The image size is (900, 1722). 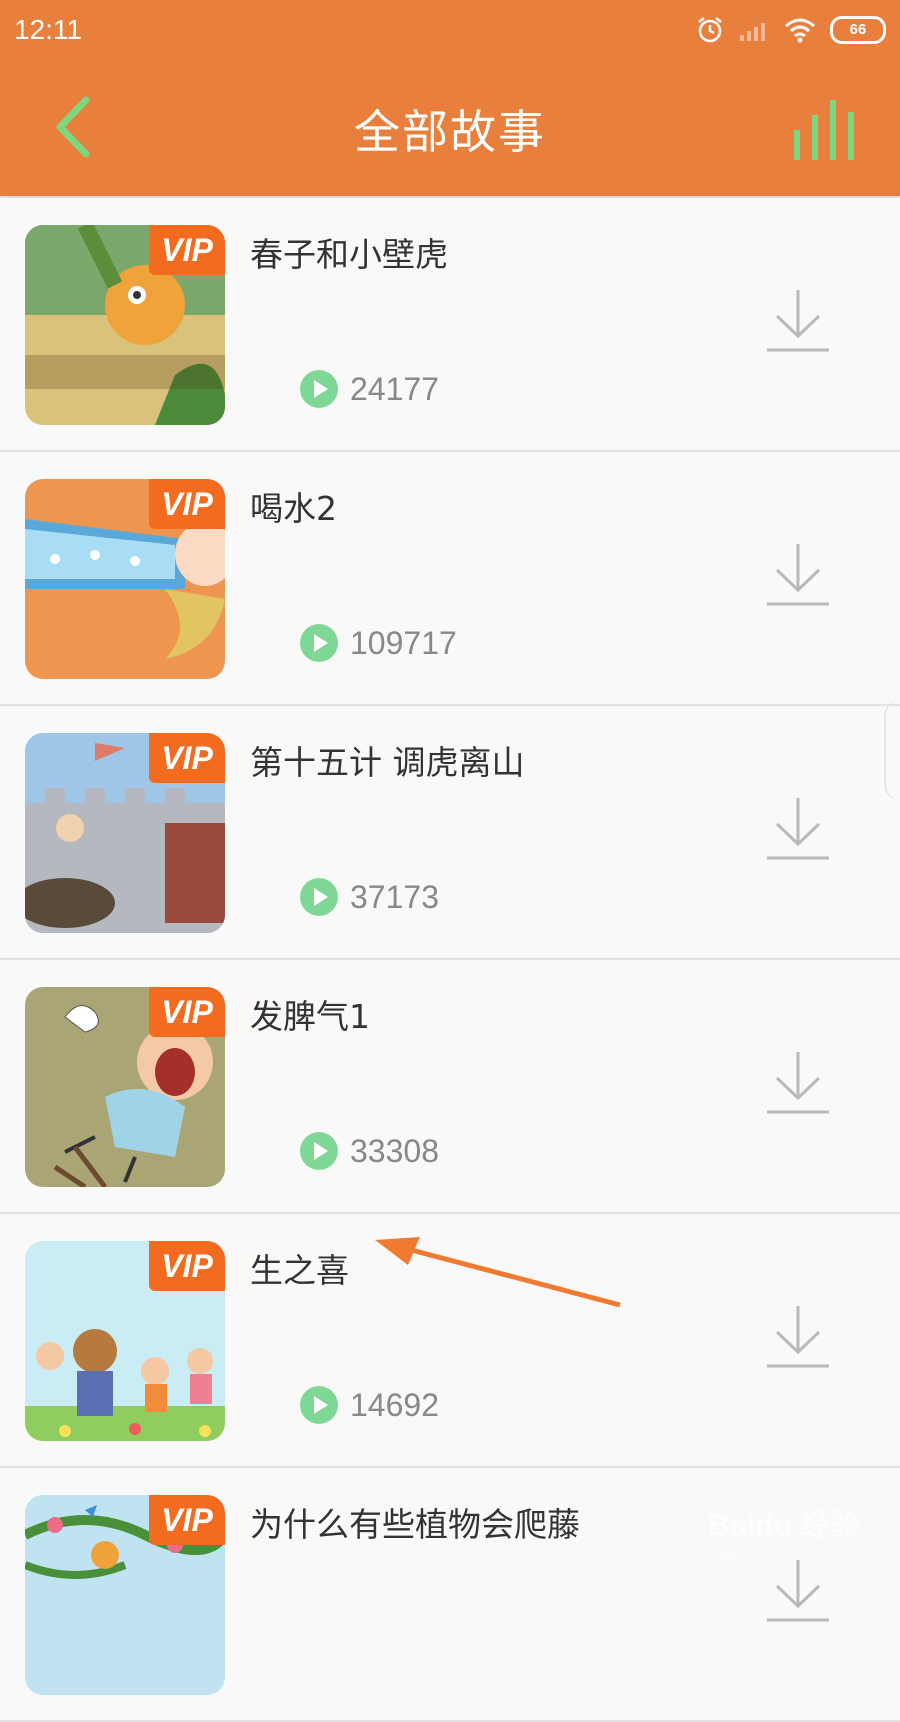 I want to click on story-title: 喝水2, so click(x=293, y=508).